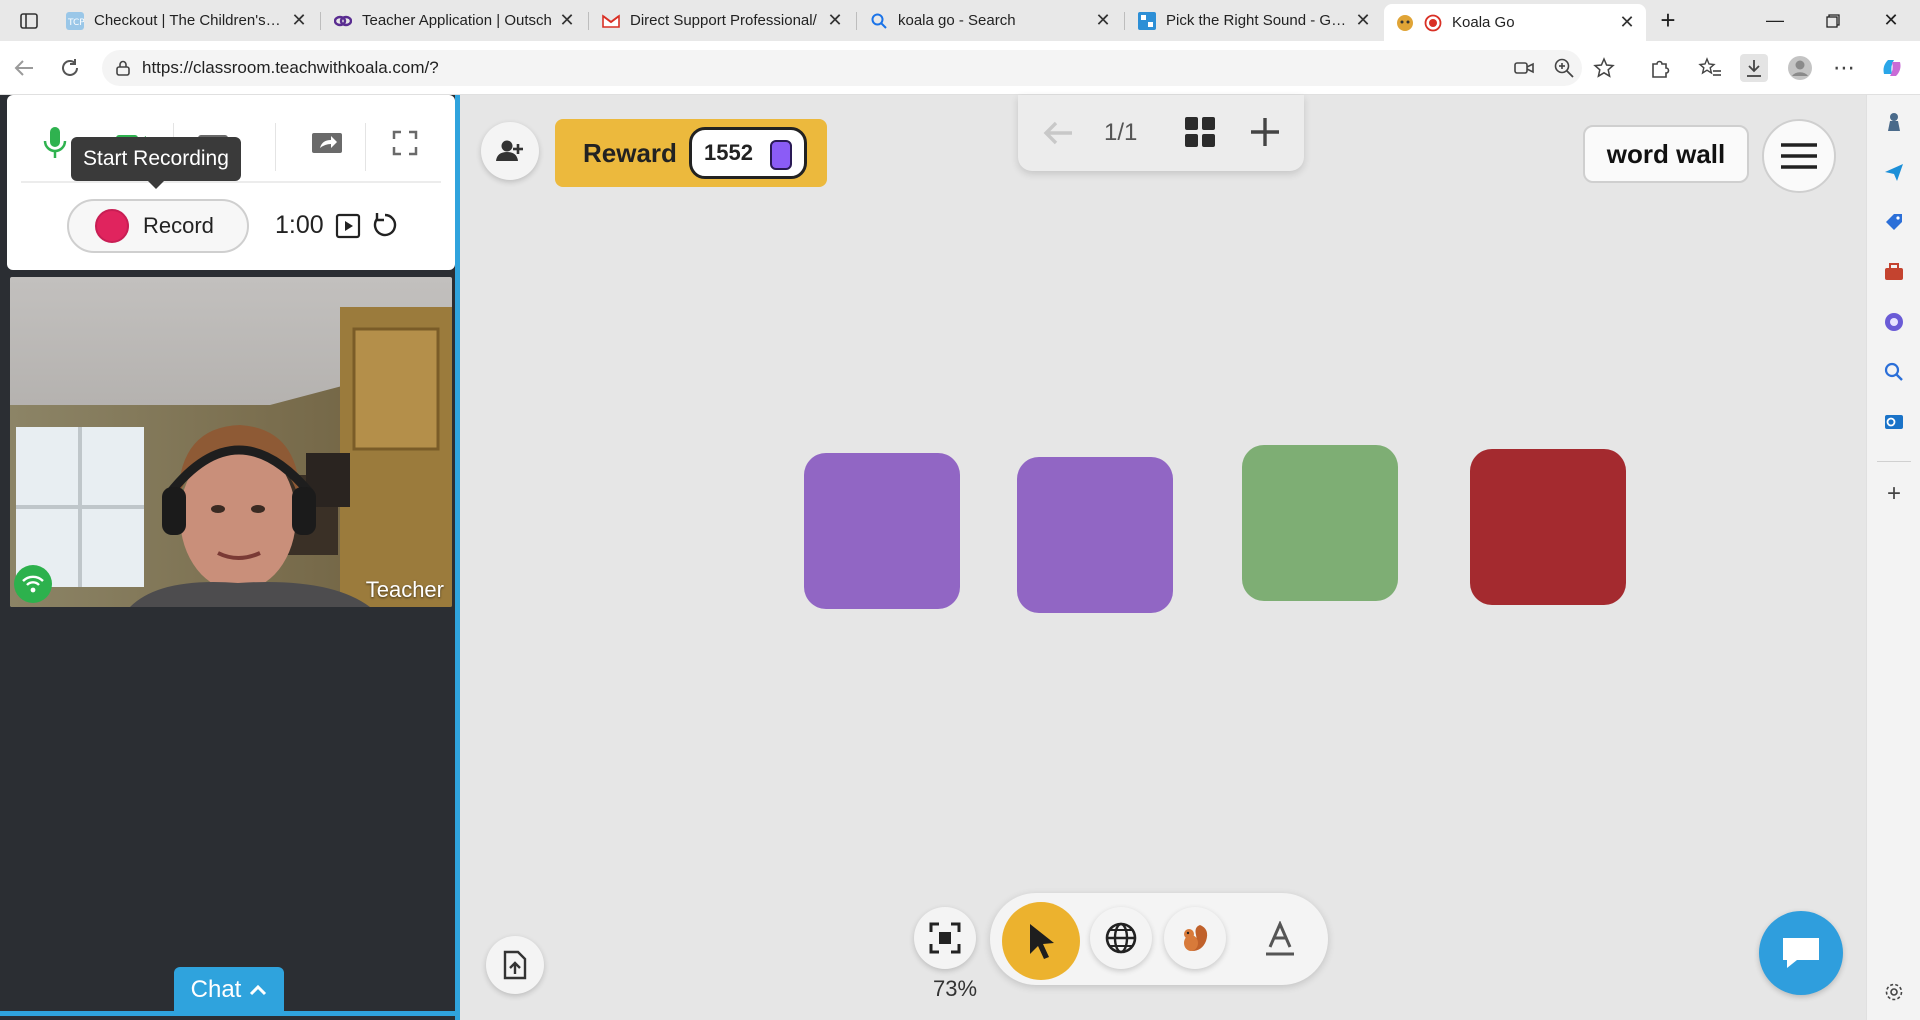 This screenshot has height=1020, width=1920. I want to click on download-icon, so click(1754, 68).